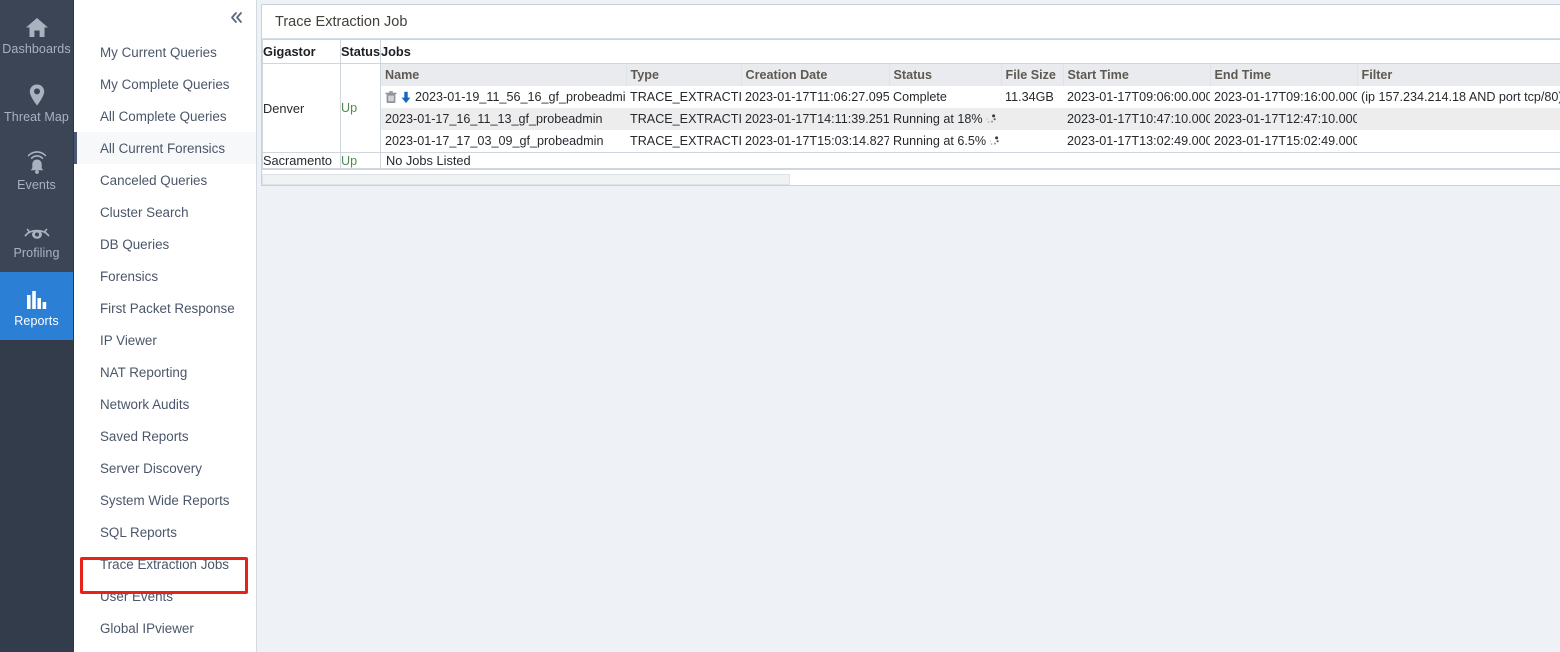 The height and width of the screenshot is (652, 1560). I want to click on job-col-header-filter: Filter, so click(1458, 75).